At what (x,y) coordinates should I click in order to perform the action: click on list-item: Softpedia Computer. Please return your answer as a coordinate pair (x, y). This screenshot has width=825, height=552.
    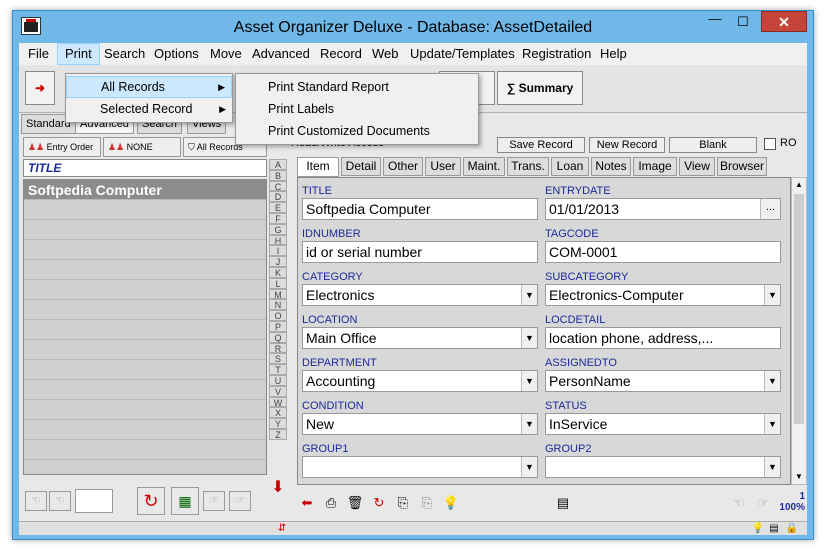
    Looking at the image, I should click on (145, 190).